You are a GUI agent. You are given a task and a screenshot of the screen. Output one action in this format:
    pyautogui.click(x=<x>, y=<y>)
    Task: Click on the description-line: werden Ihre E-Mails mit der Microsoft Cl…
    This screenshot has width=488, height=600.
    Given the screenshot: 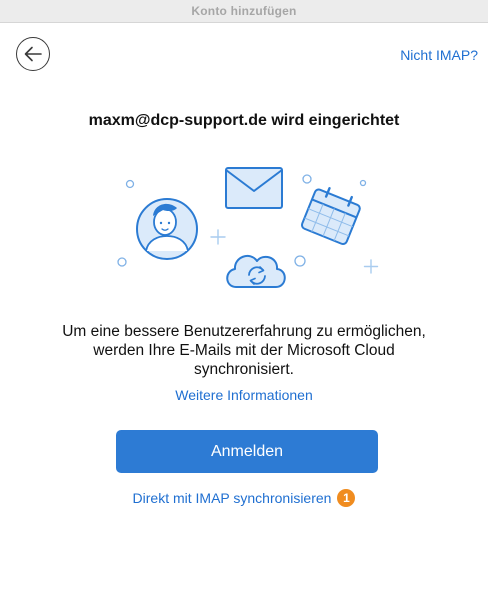 What is the action you would take?
    pyautogui.click(x=244, y=350)
    